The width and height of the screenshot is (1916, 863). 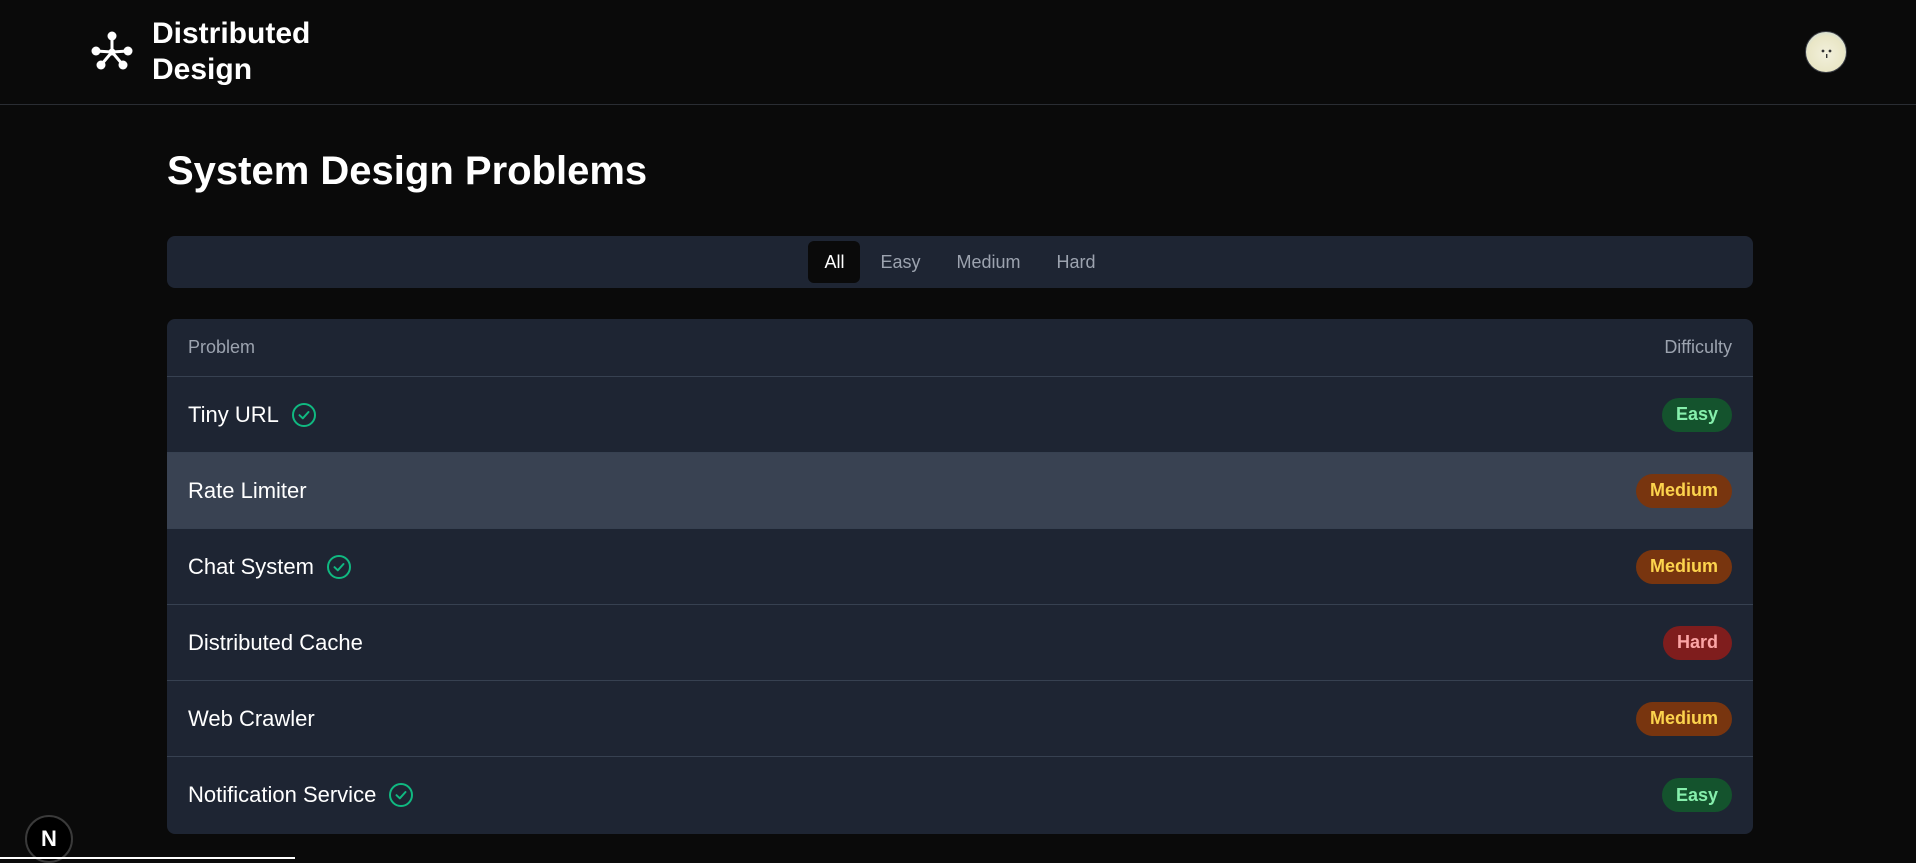 I want to click on filter-tab-easy: Easy, so click(x=900, y=262).